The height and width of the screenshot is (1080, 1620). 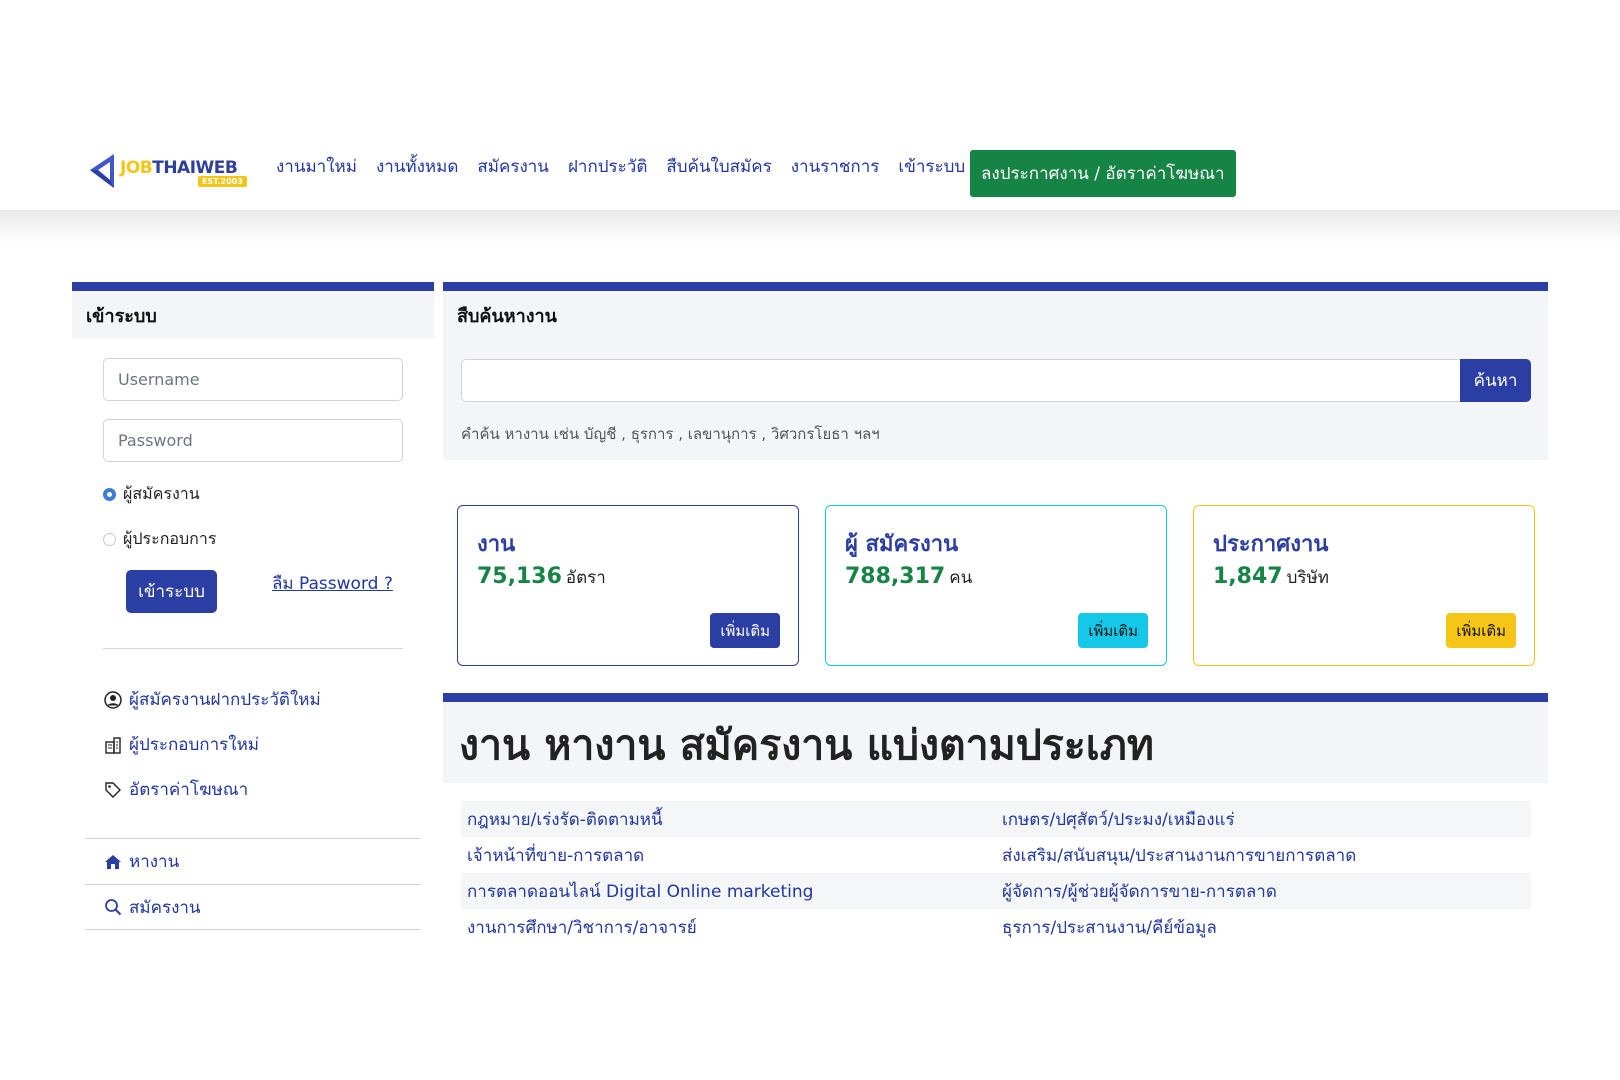 What do you see at coordinates (1103, 173) in the screenshot?
I see `post-job-button: ลงประกาศงาน / อัตราค่าโฆษณา` at bounding box center [1103, 173].